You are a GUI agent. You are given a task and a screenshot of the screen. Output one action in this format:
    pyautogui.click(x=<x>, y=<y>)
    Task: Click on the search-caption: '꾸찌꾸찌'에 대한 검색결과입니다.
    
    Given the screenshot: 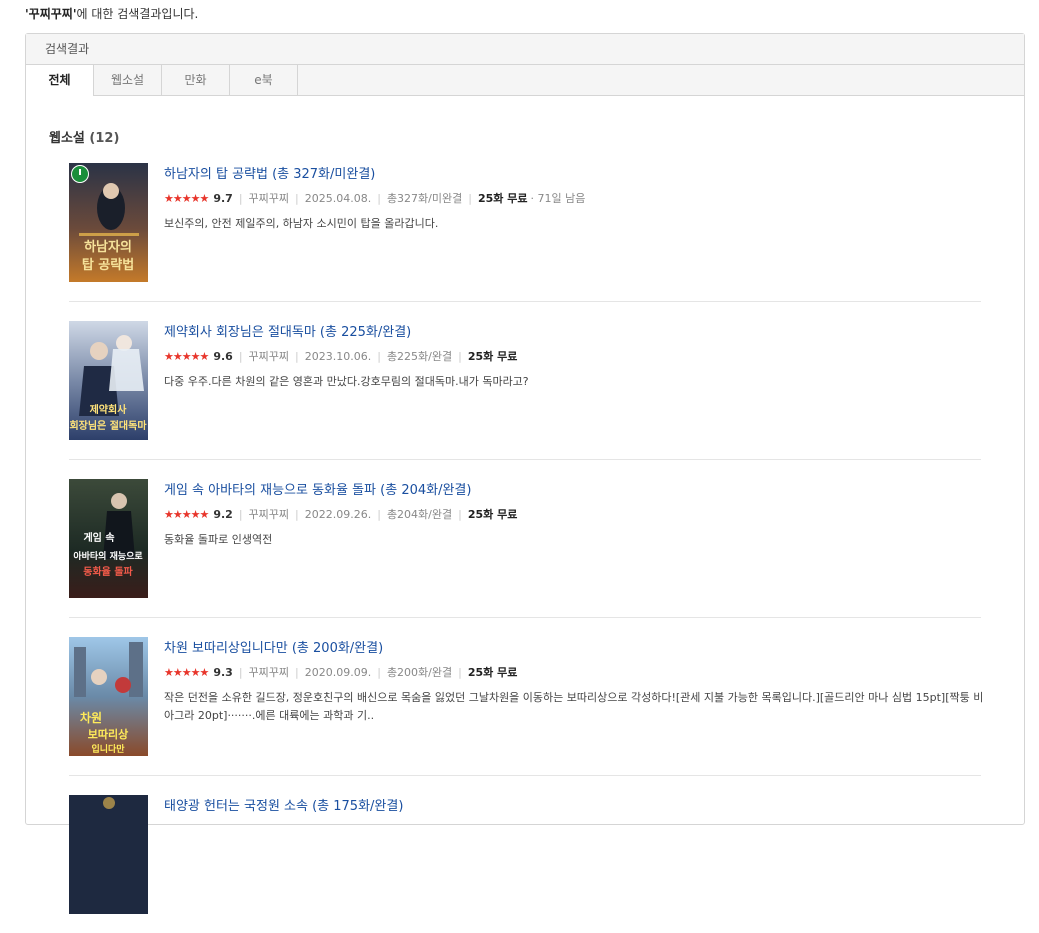 What is the action you would take?
    pyautogui.click(x=111, y=13)
    